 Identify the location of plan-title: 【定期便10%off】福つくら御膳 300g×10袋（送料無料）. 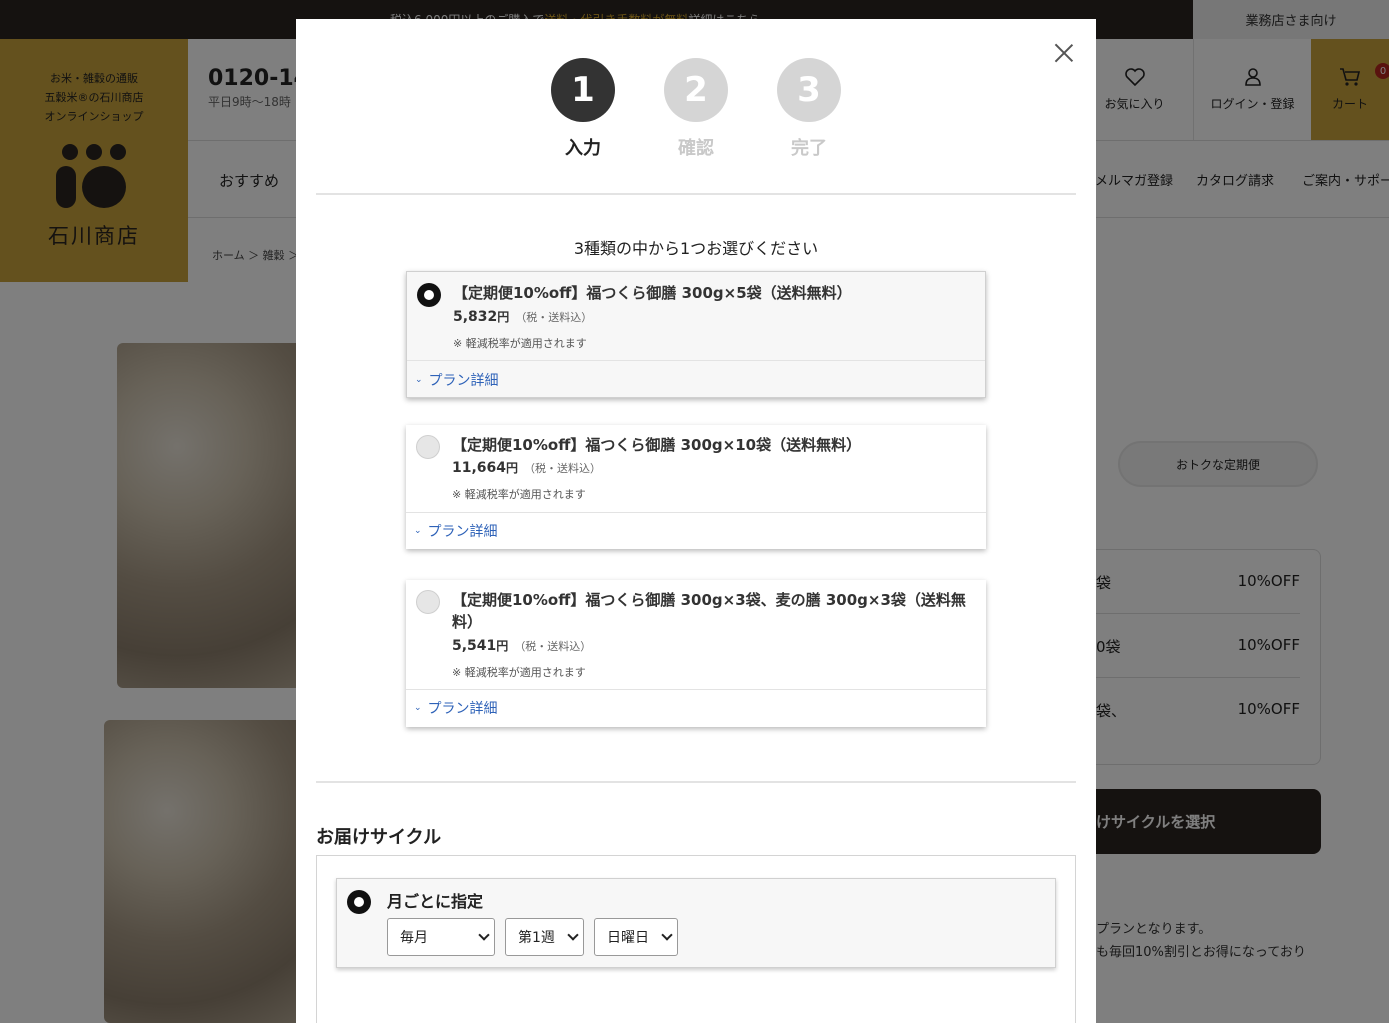
(657, 445).